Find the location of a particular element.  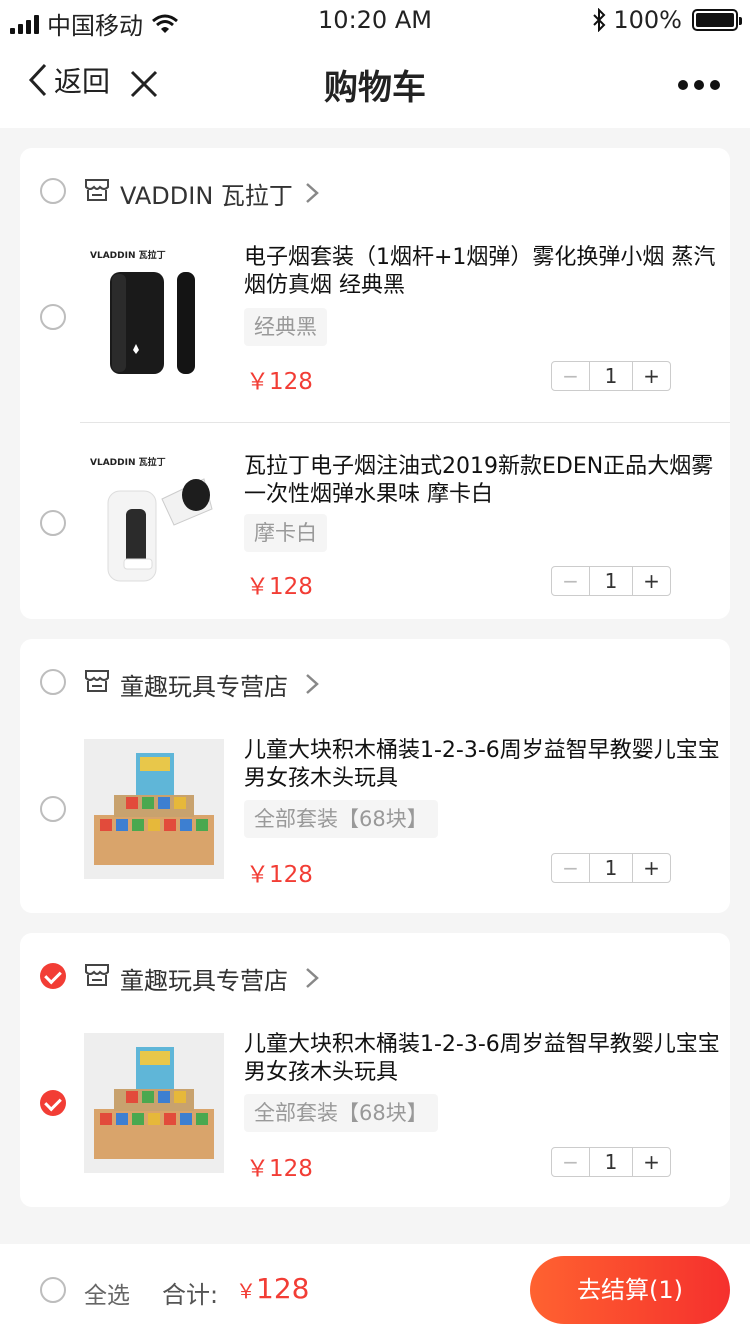

product-spec: 经典黑 is located at coordinates (285, 327).